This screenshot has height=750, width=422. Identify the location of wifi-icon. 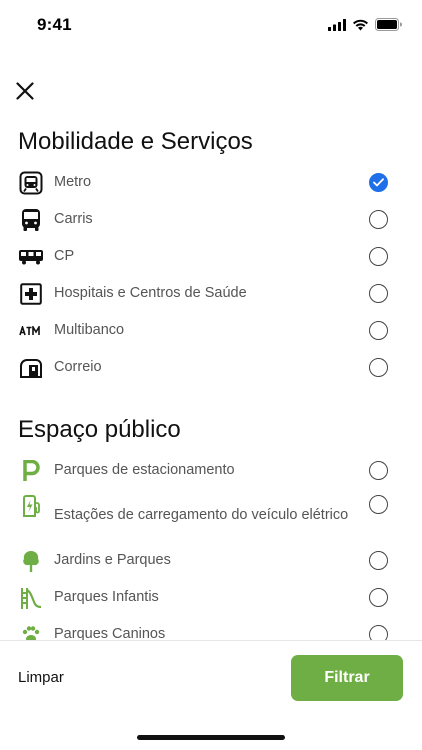
(360, 24).